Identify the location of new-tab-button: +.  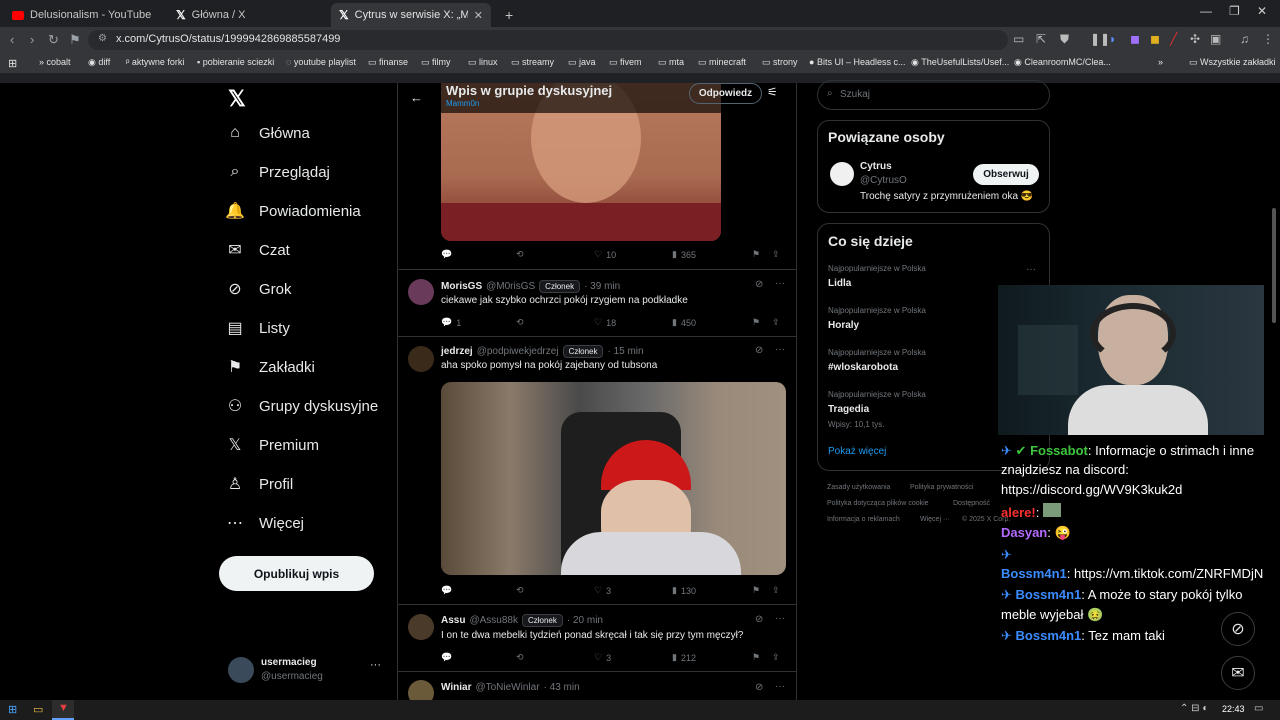
(509, 15).